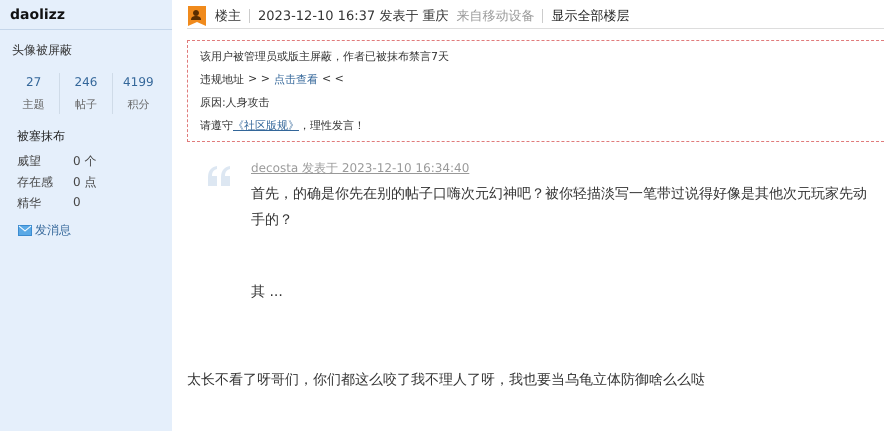  What do you see at coordinates (222, 79) in the screenshot?
I see `notice-text: 违规地址` at bounding box center [222, 79].